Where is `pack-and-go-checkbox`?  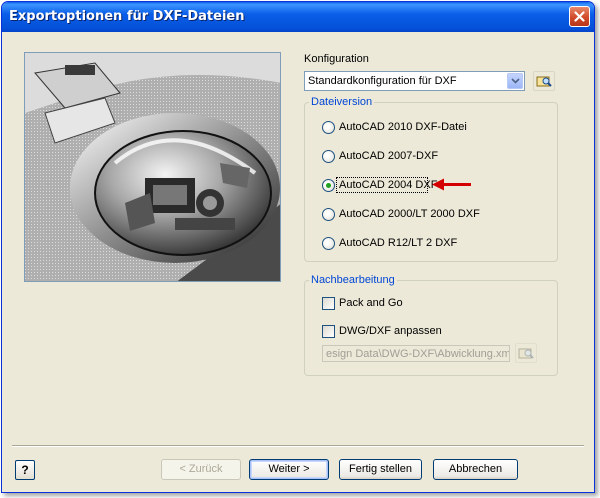 pack-and-go-checkbox is located at coordinates (328, 303).